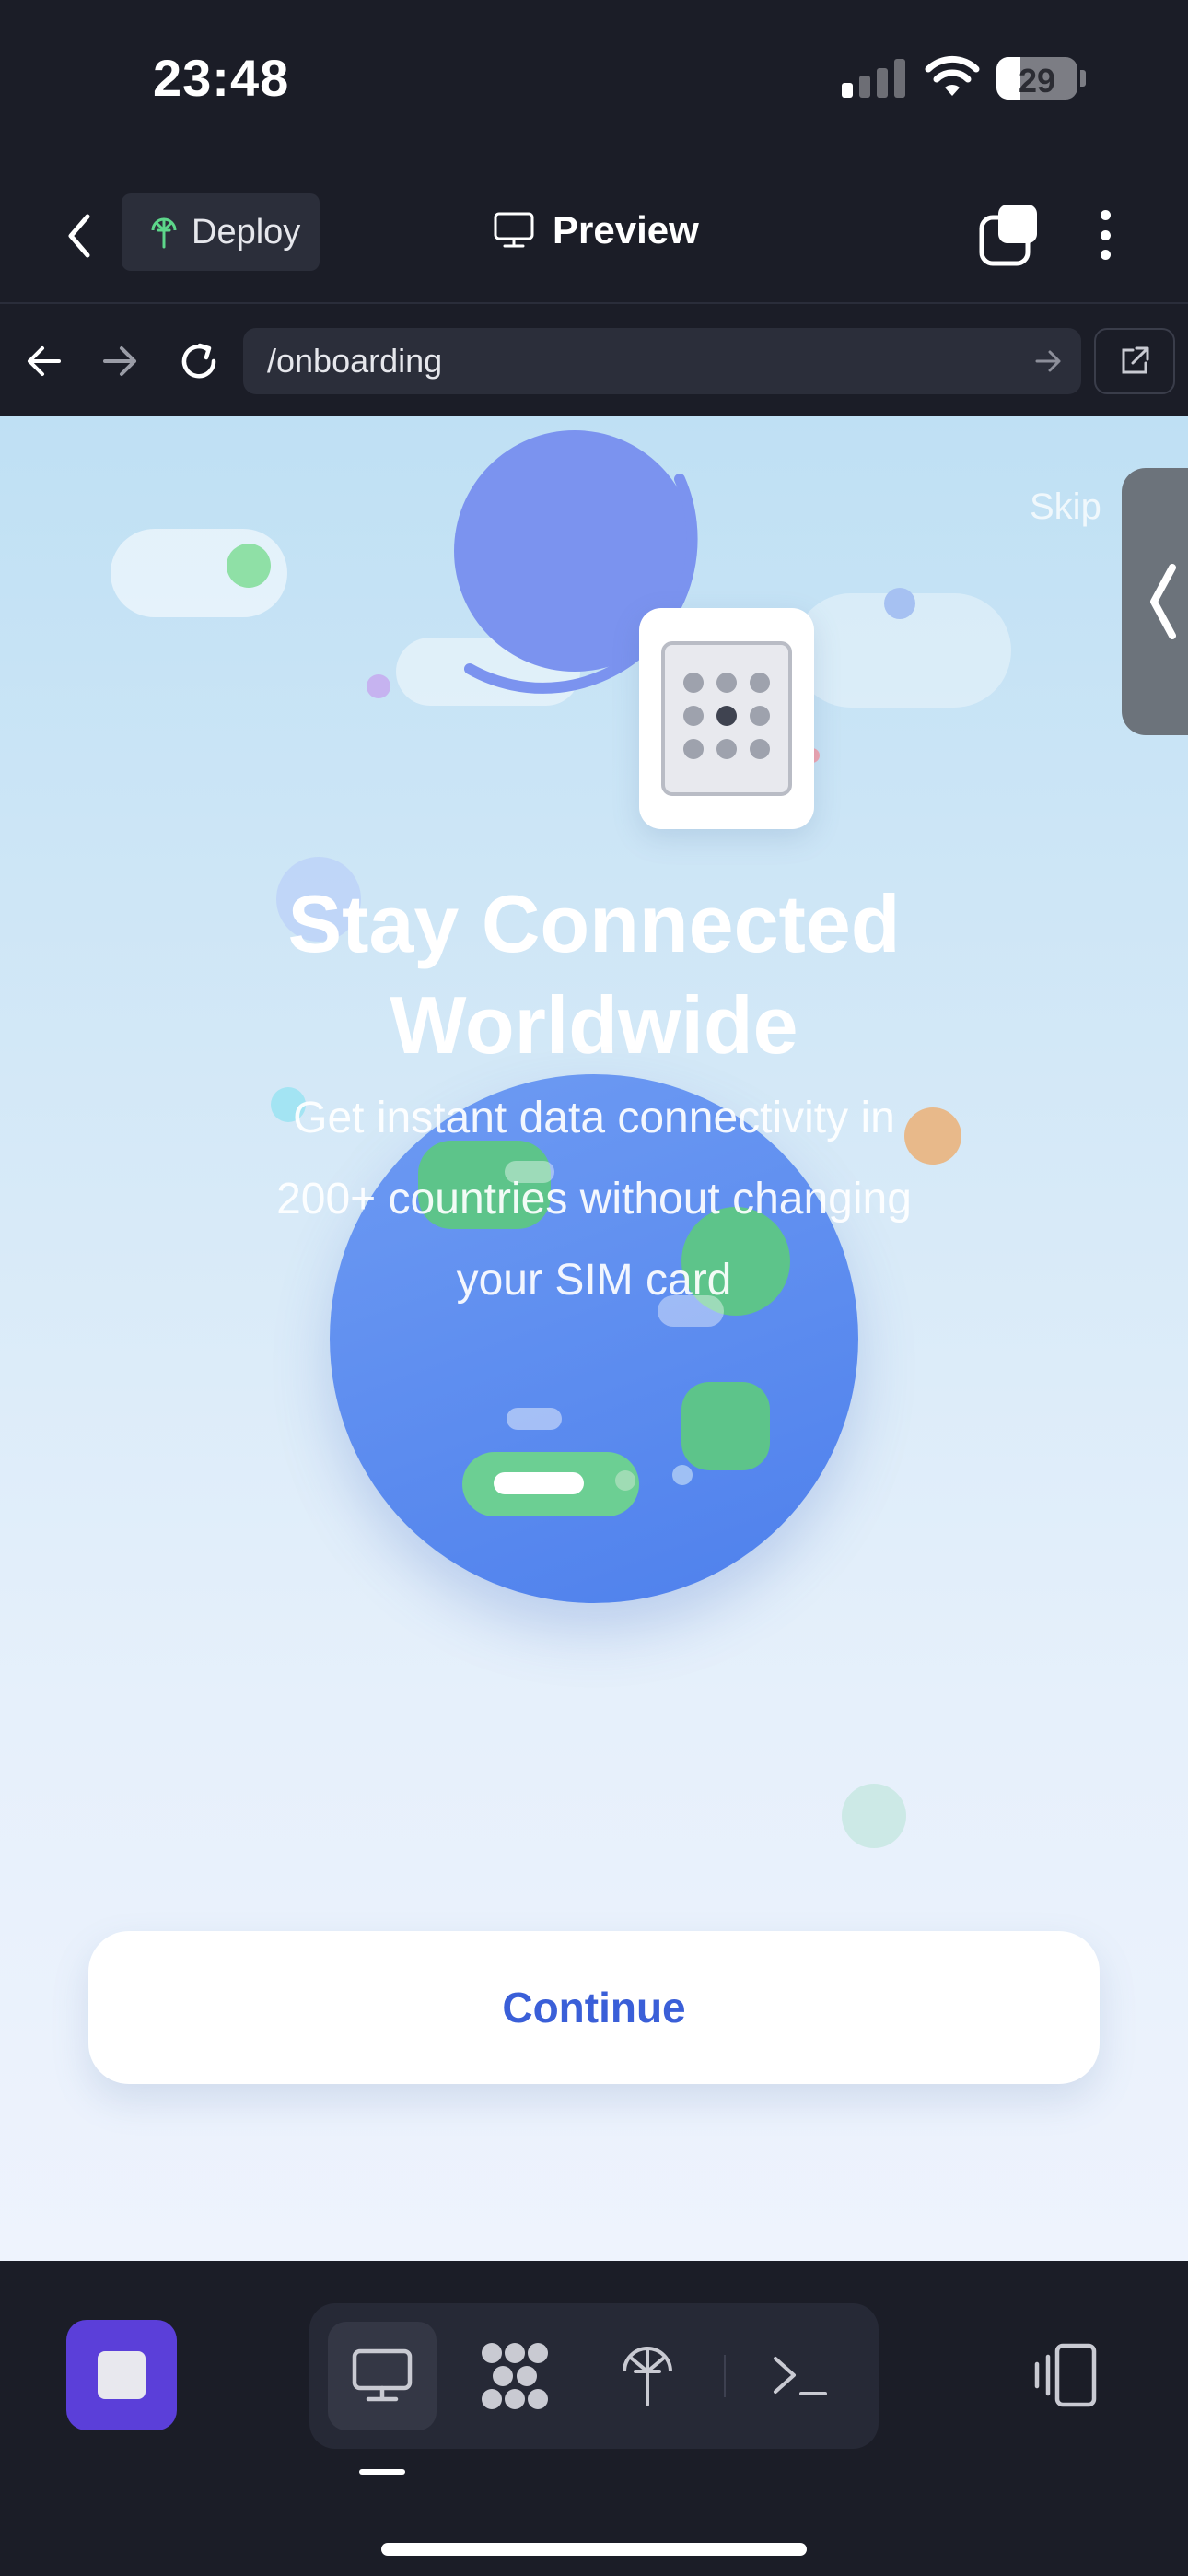  I want to click on tool-divider, so click(725, 2376).